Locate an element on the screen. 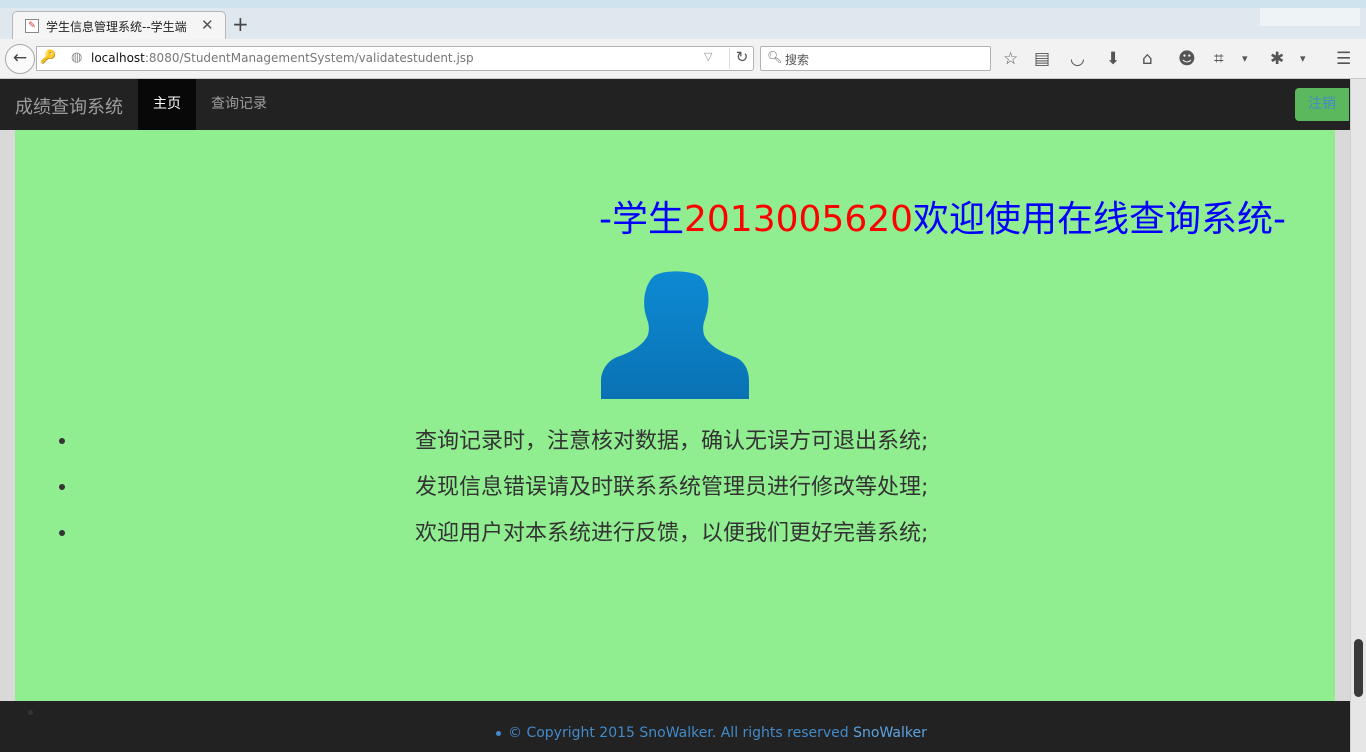  bookmark-star-icon: ☆ is located at coordinates (1010, 59).